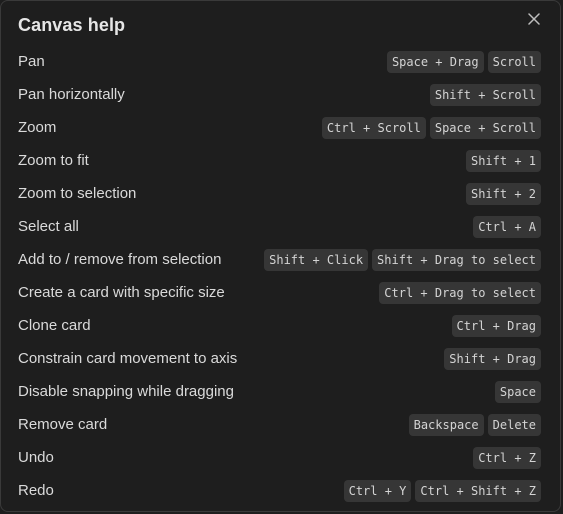  I want to click on shortcut-keys: Shift + Click Shift + Drag to select, so click(402, 259).